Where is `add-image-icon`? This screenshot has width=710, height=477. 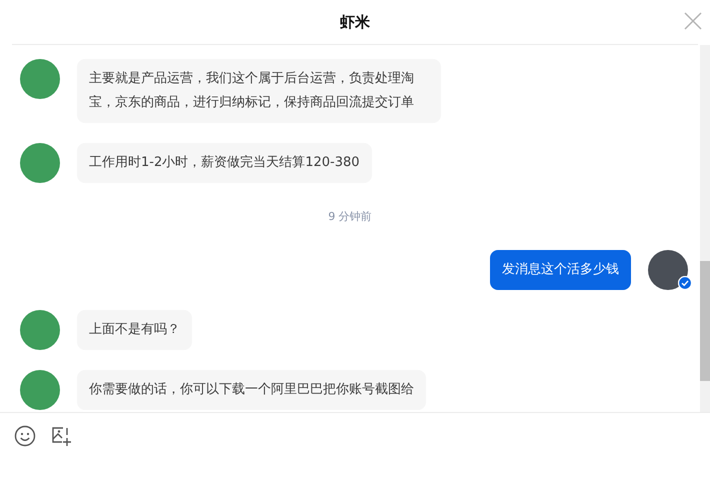 add-image-icon is located at coordinates (61, 436).